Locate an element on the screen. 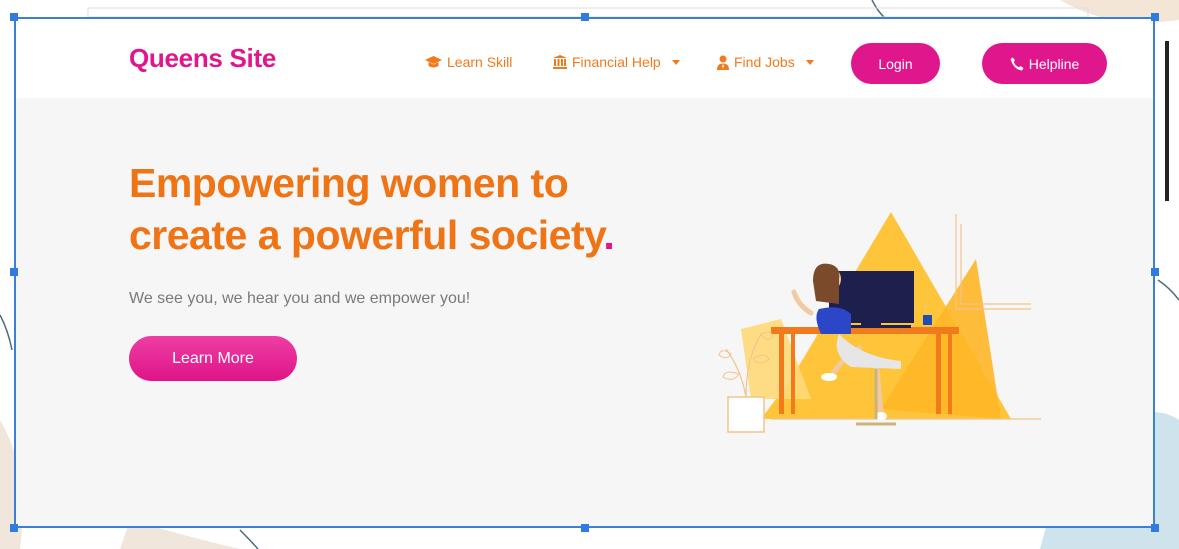  phone-icon is located at coordinates (1017, 63).